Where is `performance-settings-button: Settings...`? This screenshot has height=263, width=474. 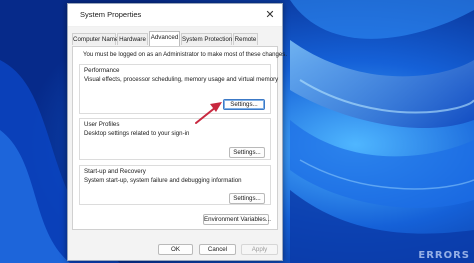 performance-settings-button: Settings... is located at coordinates (244, 104).